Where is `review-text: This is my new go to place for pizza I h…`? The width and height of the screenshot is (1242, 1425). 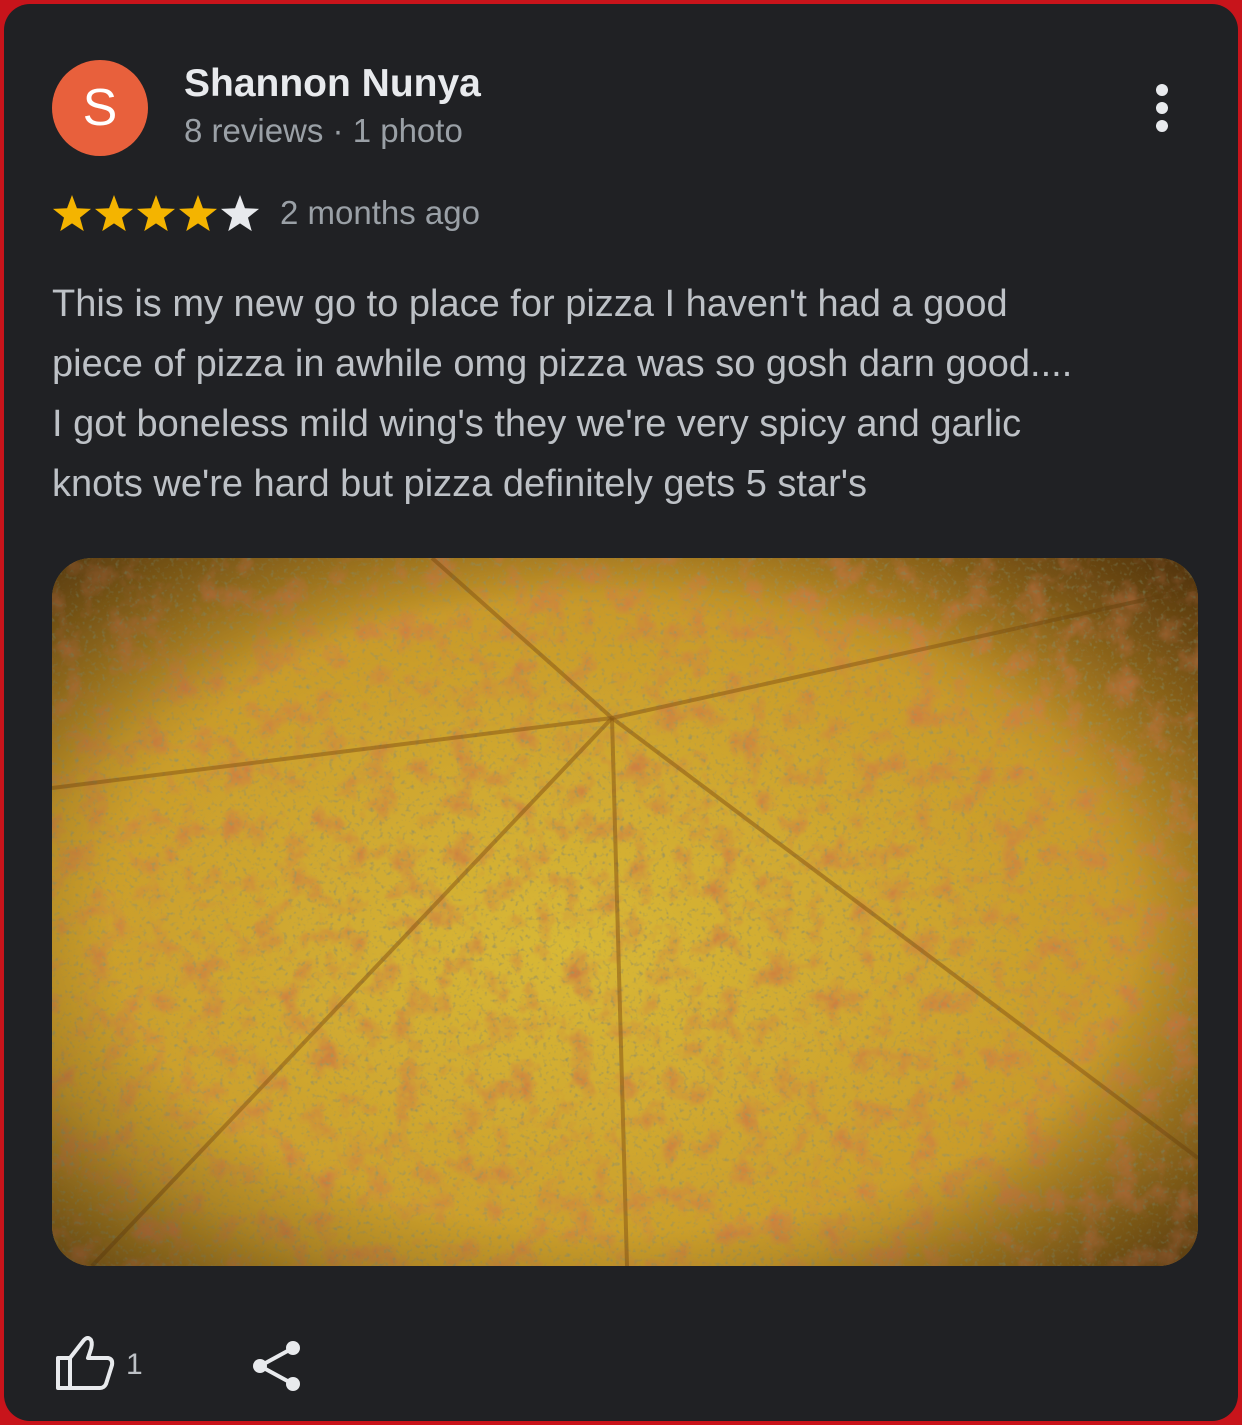
review-text: This is my new go to place for pizza I h… is located at coordinates (562, 394).